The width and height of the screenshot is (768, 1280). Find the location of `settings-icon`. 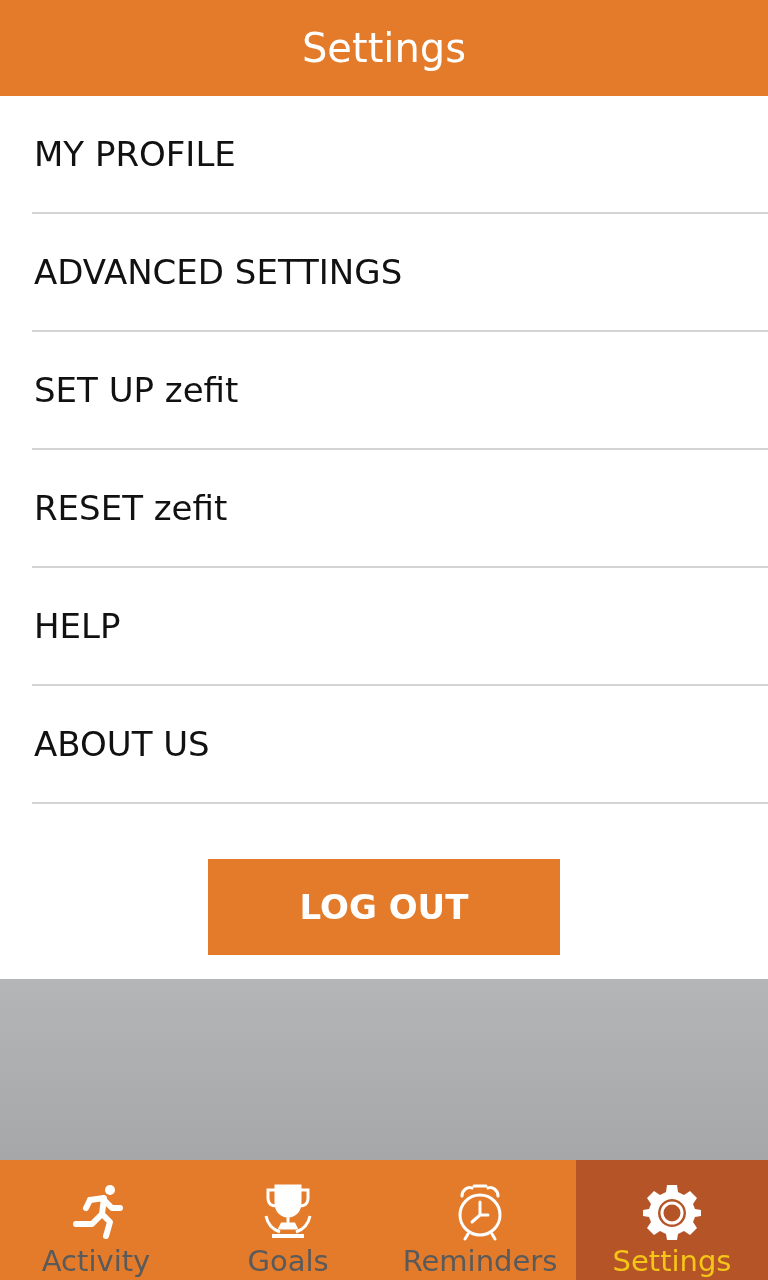

settings-icon is located at coordinates (672, 1212).